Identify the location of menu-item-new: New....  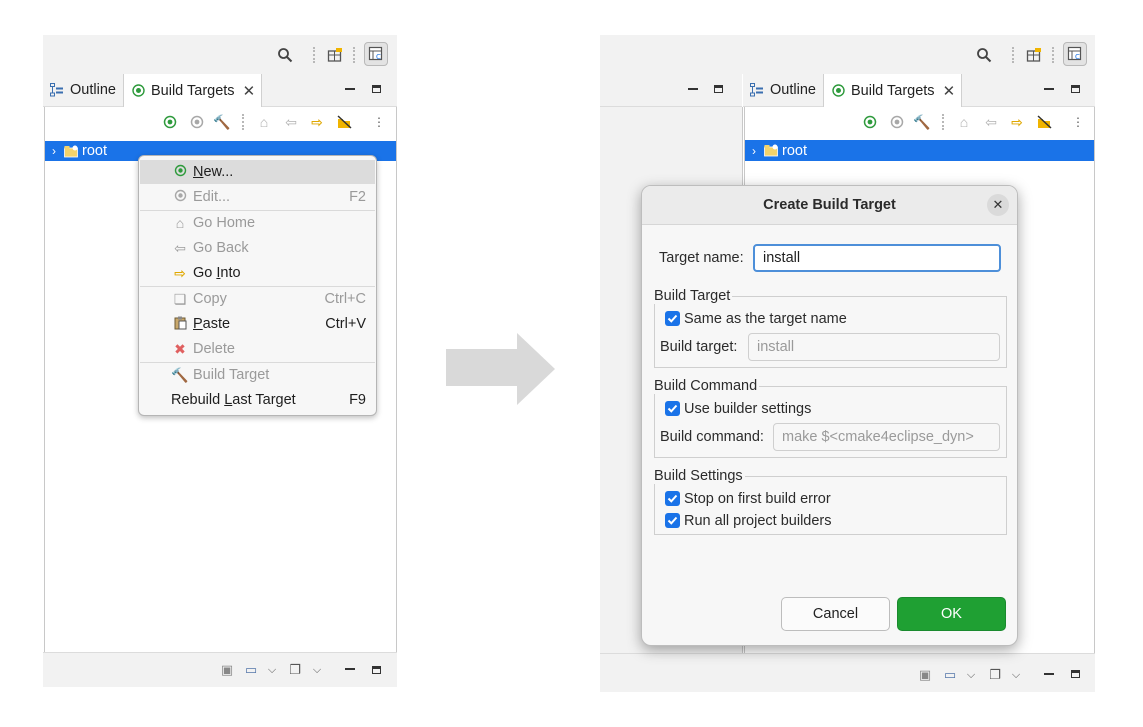
(257, 172).